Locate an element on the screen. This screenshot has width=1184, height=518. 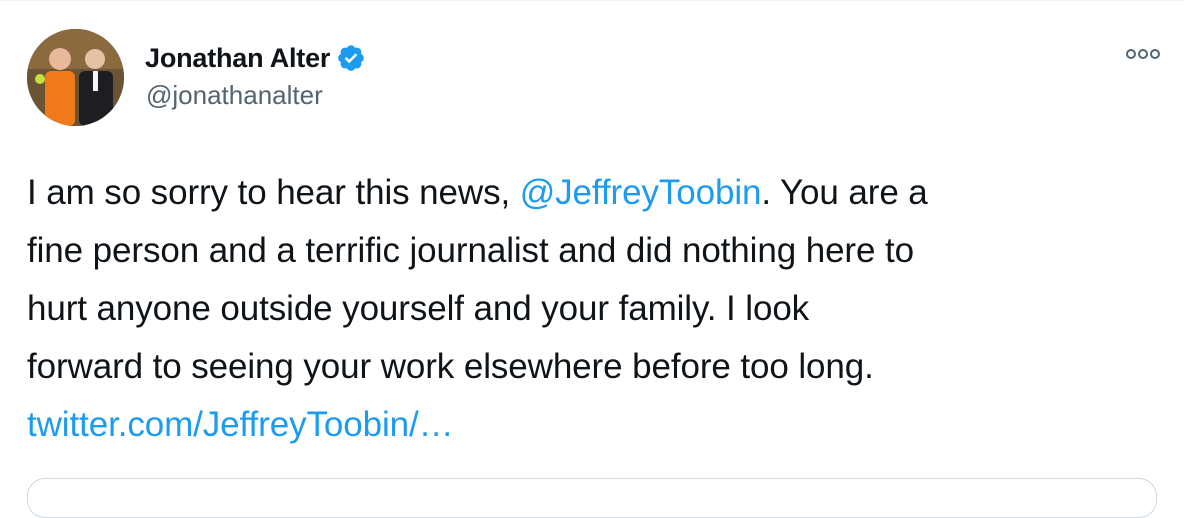
quoted-tweet-card is located at coordinates (592, 498).